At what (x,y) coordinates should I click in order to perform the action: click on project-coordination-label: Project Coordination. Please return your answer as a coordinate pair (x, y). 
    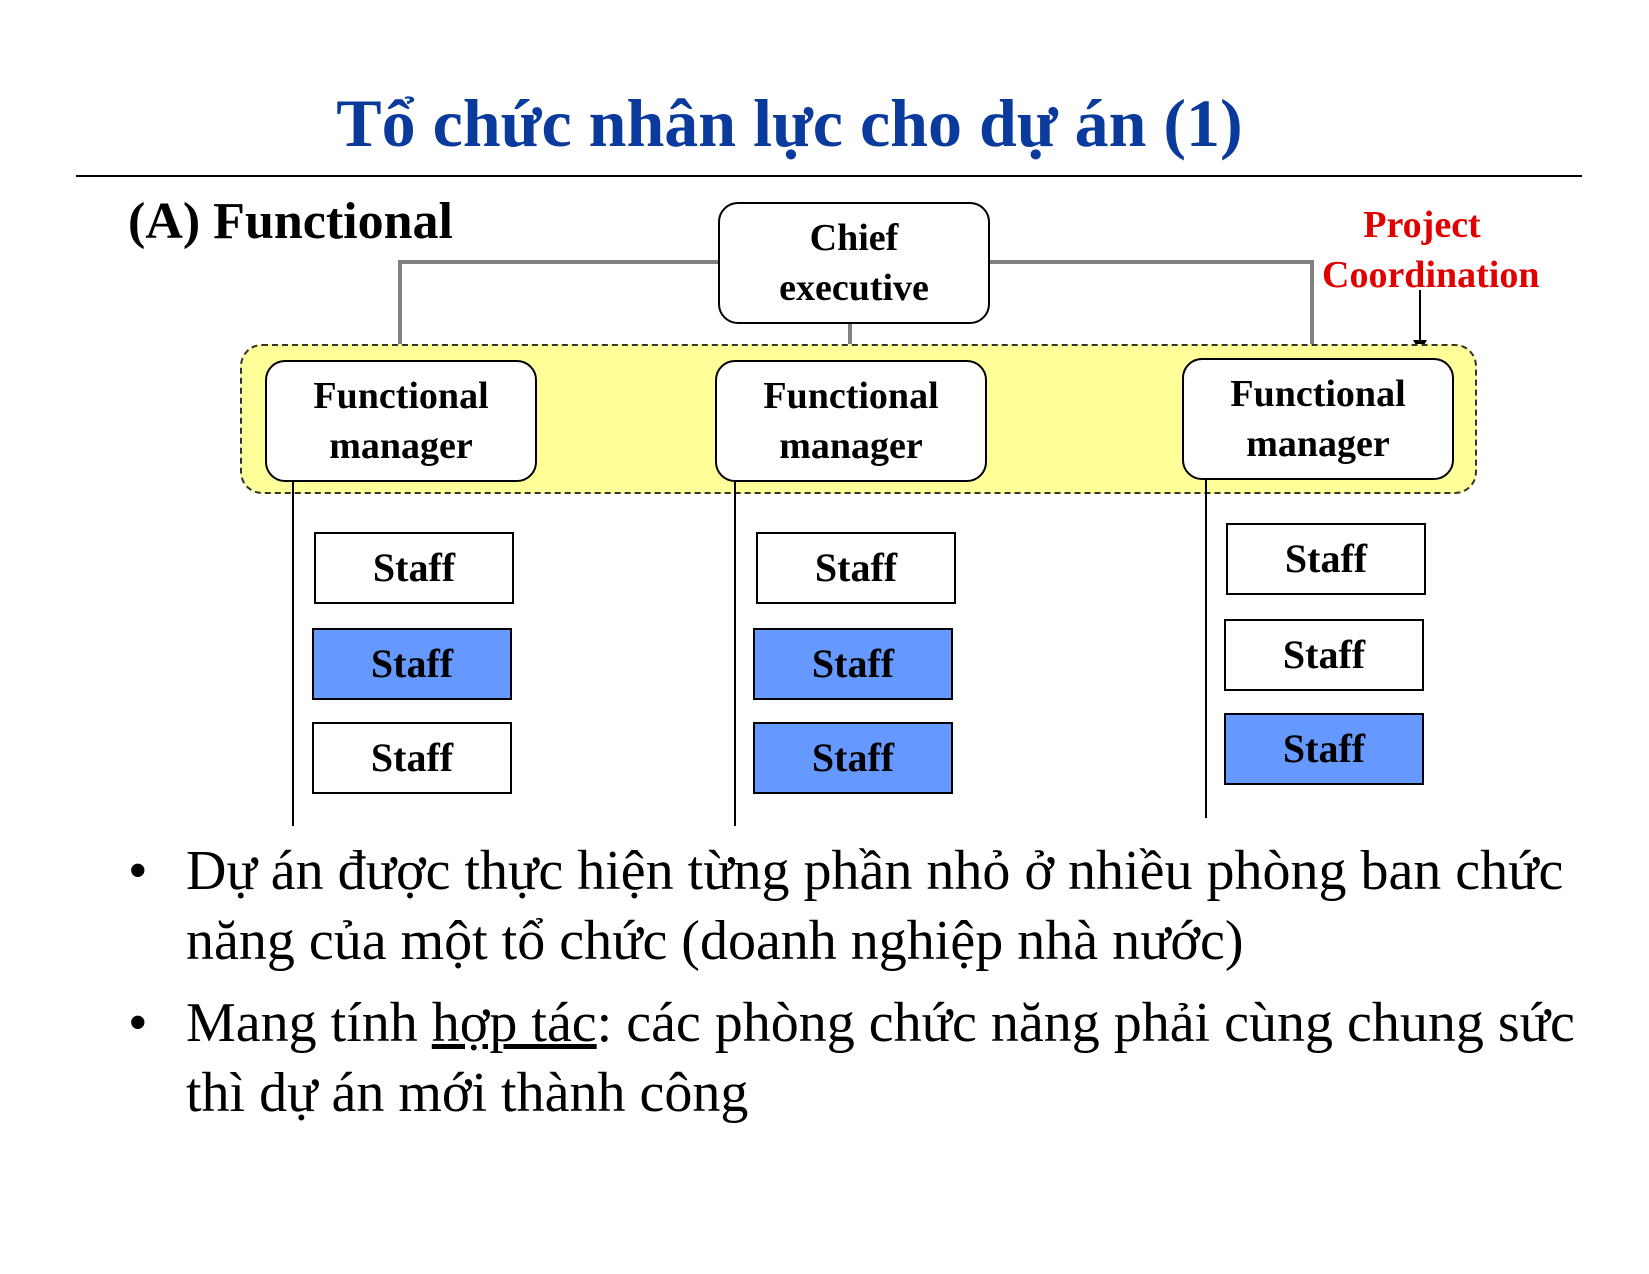
    Looking at the image, I should click on (1431, 250).